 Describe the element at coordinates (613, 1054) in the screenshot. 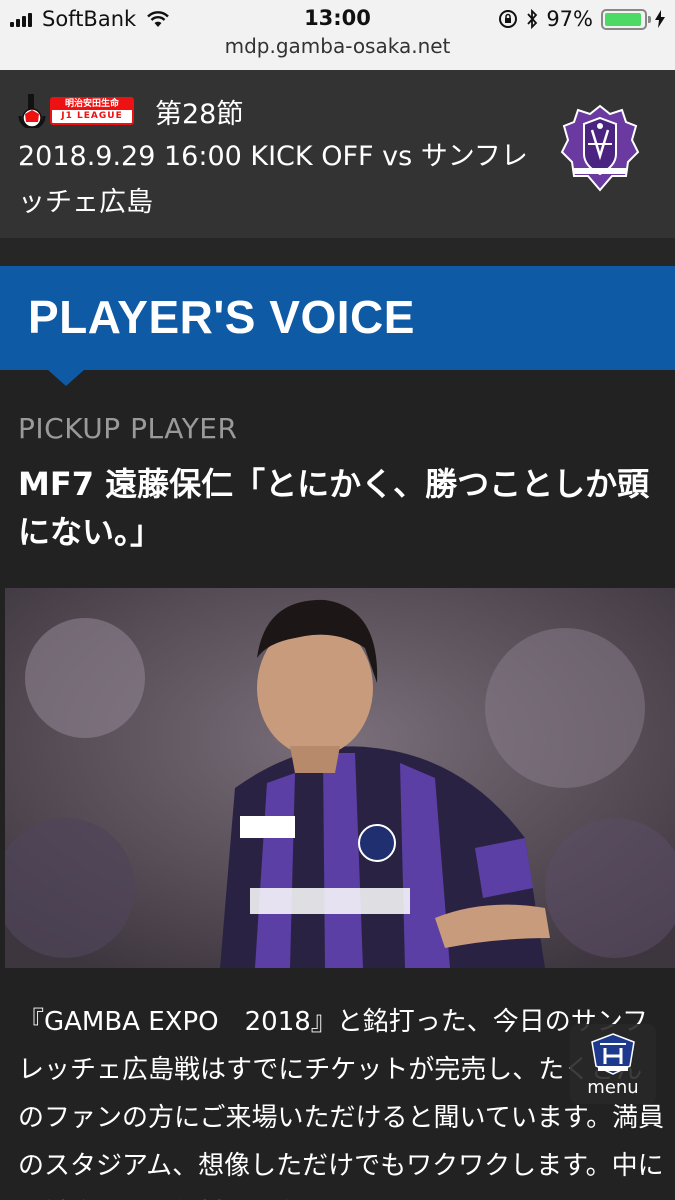

I see `gamba-osaka-emblem-icon` at that location.